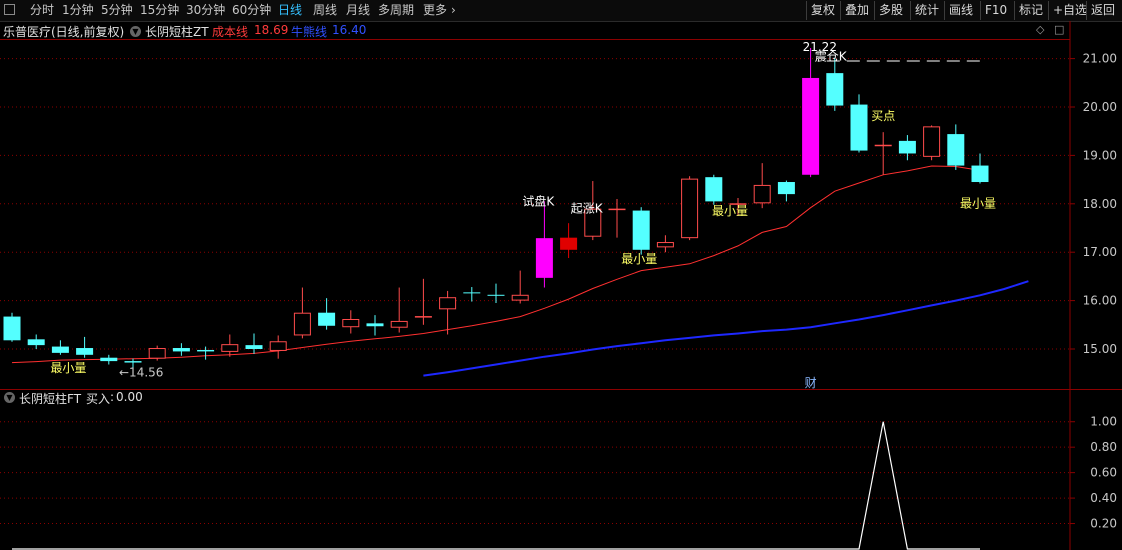  Describe the element at coordinates (587, 208) in the screenshot. I see `chart-annotation: 起涨K` at that location.